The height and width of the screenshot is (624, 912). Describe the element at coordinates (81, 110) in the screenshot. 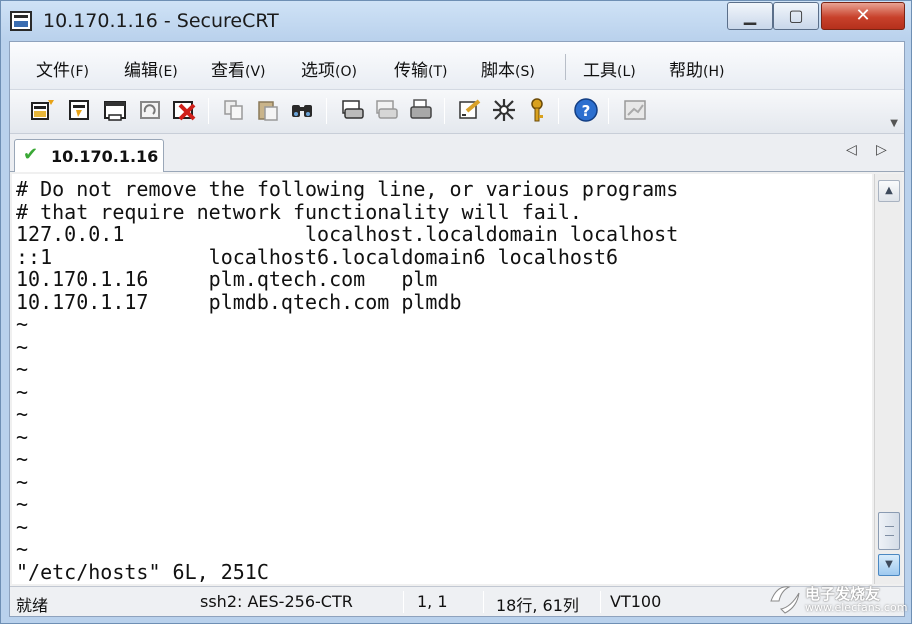

I see `quick-connect-icon` at that location.